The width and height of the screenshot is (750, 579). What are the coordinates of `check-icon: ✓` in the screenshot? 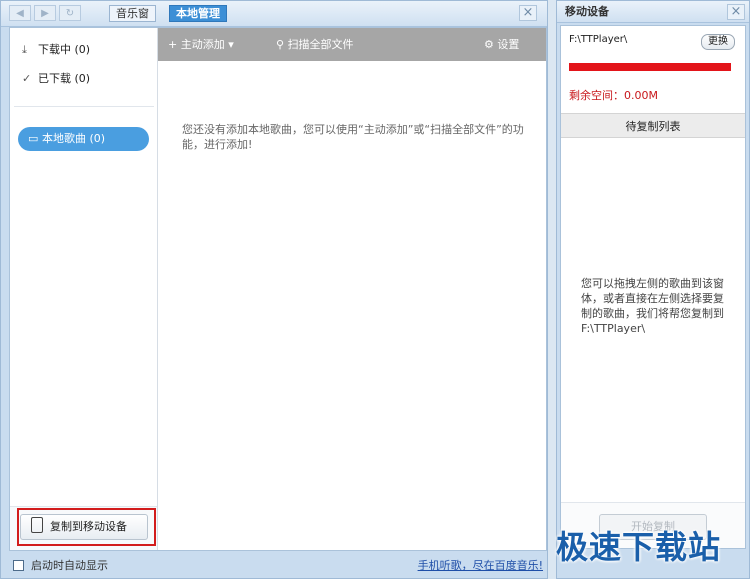 It's located at (27, 78).